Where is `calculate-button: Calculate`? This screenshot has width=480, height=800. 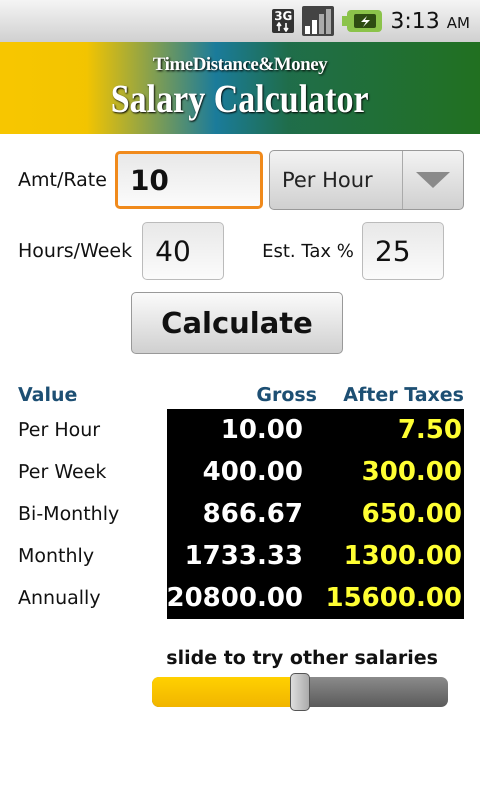 calculate-button: Calculate is located at coordinates (237, 323).